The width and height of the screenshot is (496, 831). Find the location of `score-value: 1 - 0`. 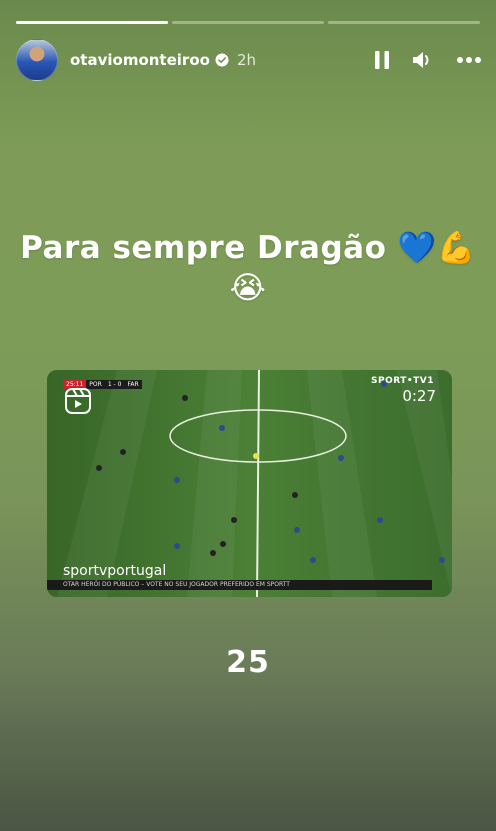

score-value: 1 - 0 is located at coordinates (114, 384).